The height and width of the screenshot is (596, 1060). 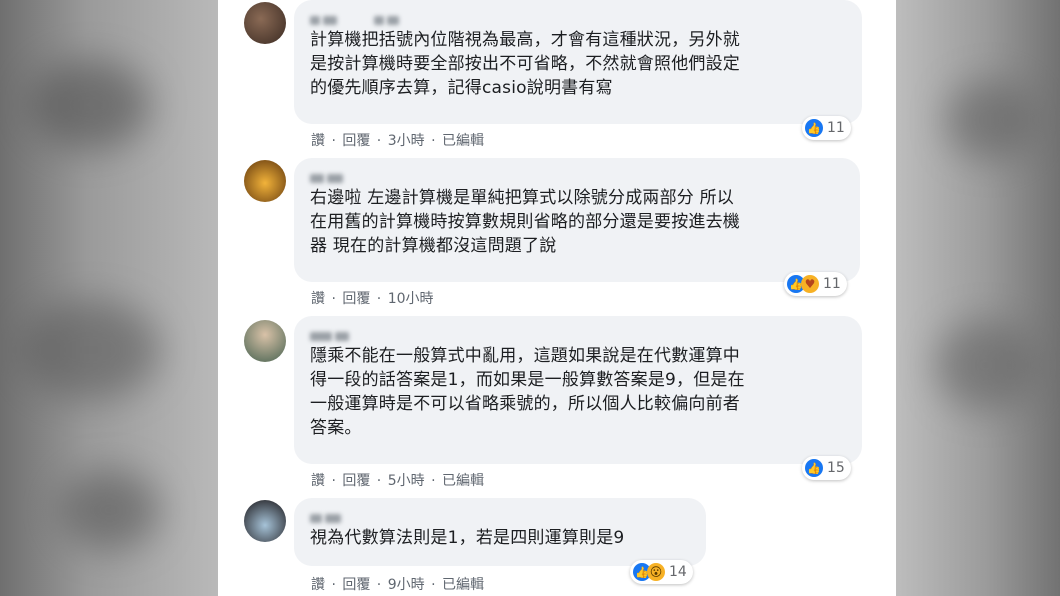 I want to click on reaction-summary: 👍 15, so click(x=826, y=468).